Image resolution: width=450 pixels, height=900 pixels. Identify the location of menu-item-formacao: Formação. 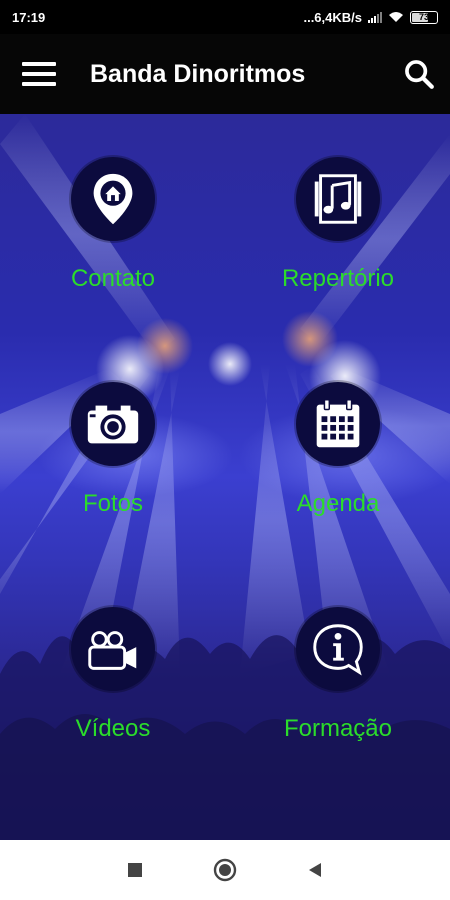
(338, 675).